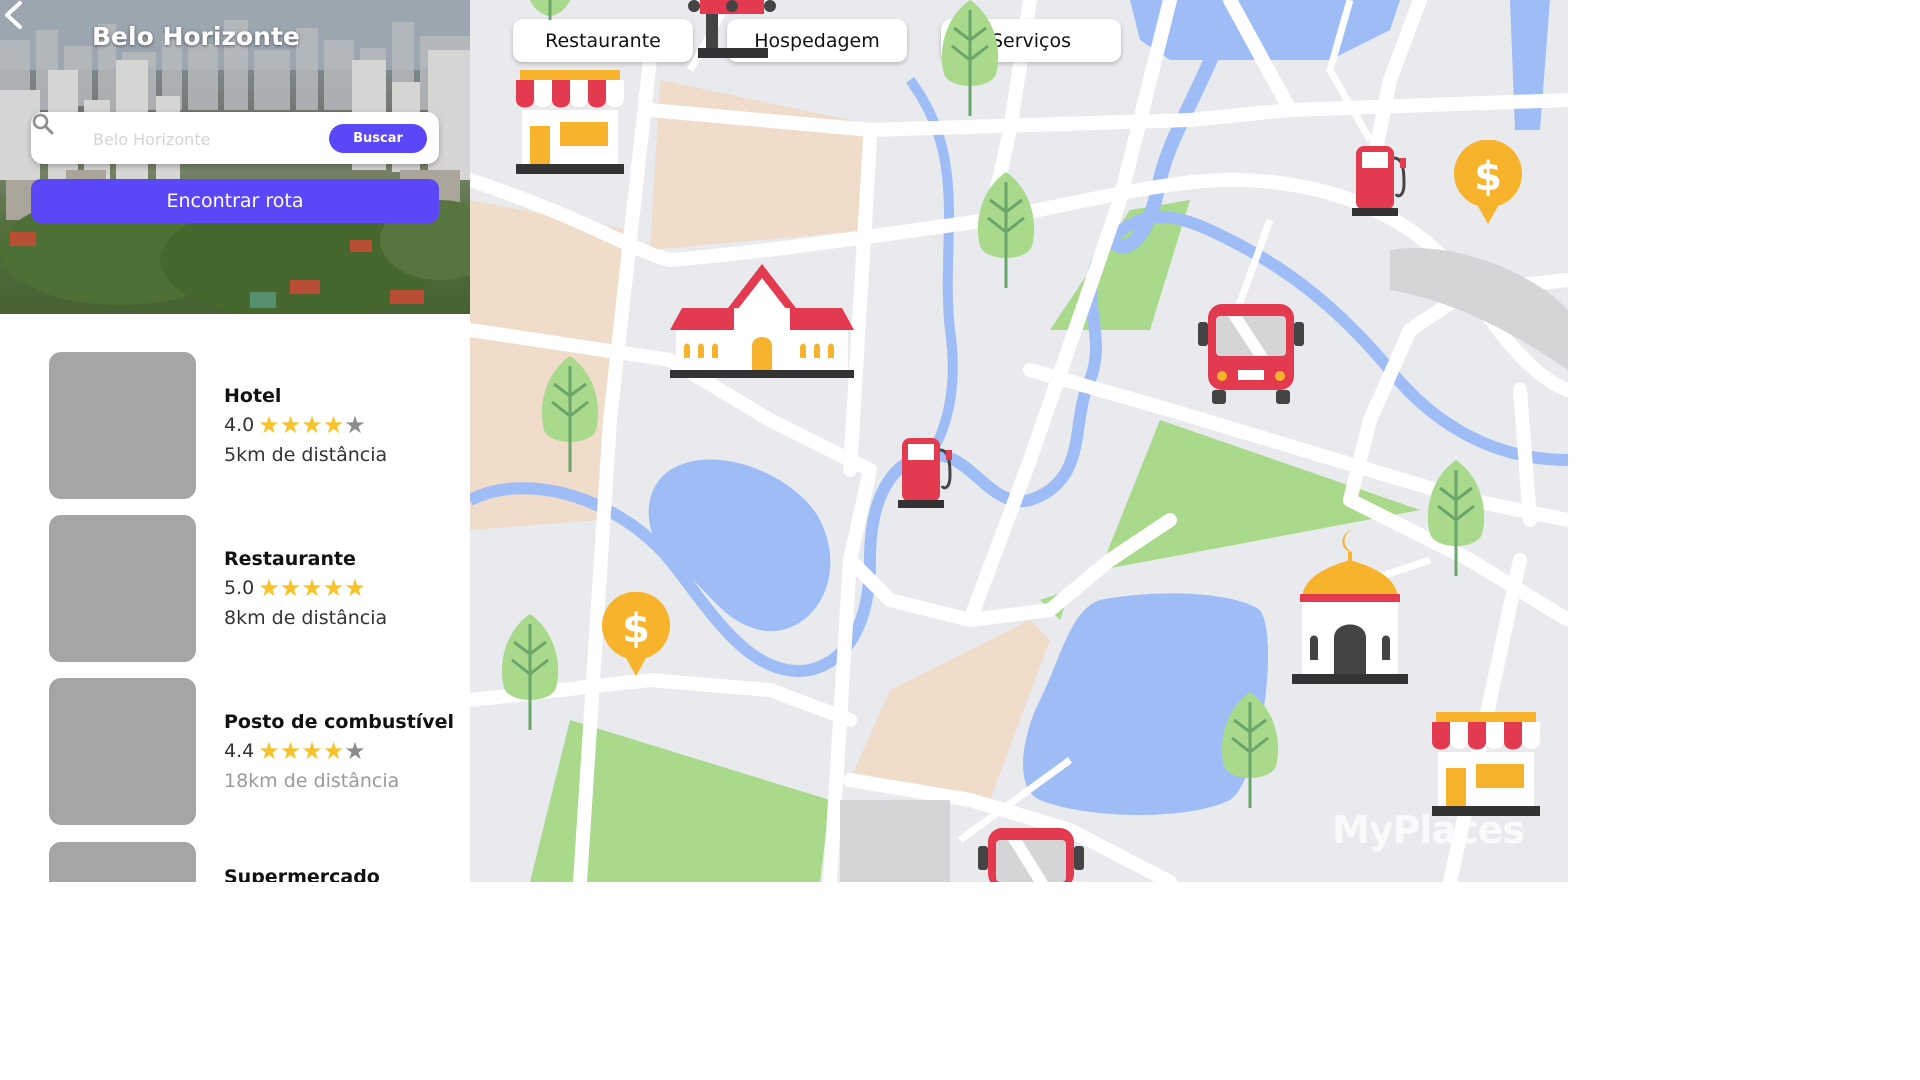 The height and width of the screenshot is (1080, 1920). What do you see at coordinates (235, 201) in the screenshot?
I see `find-route-button: Encontrar rota` at bounding box center [235, 201].